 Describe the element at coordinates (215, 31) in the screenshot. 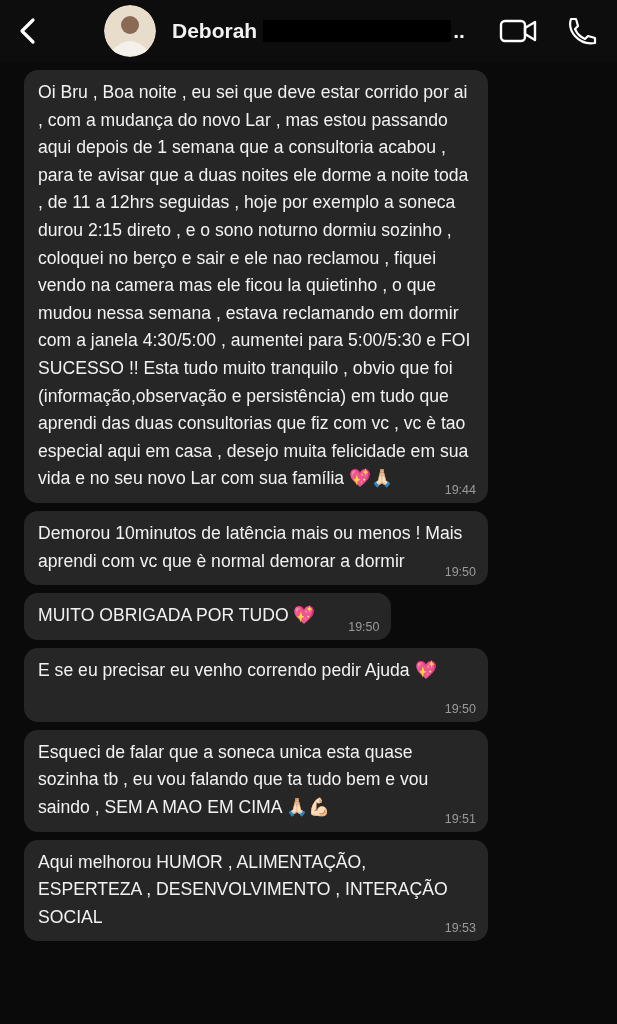

I see `contact-name: Deborah` at that location.